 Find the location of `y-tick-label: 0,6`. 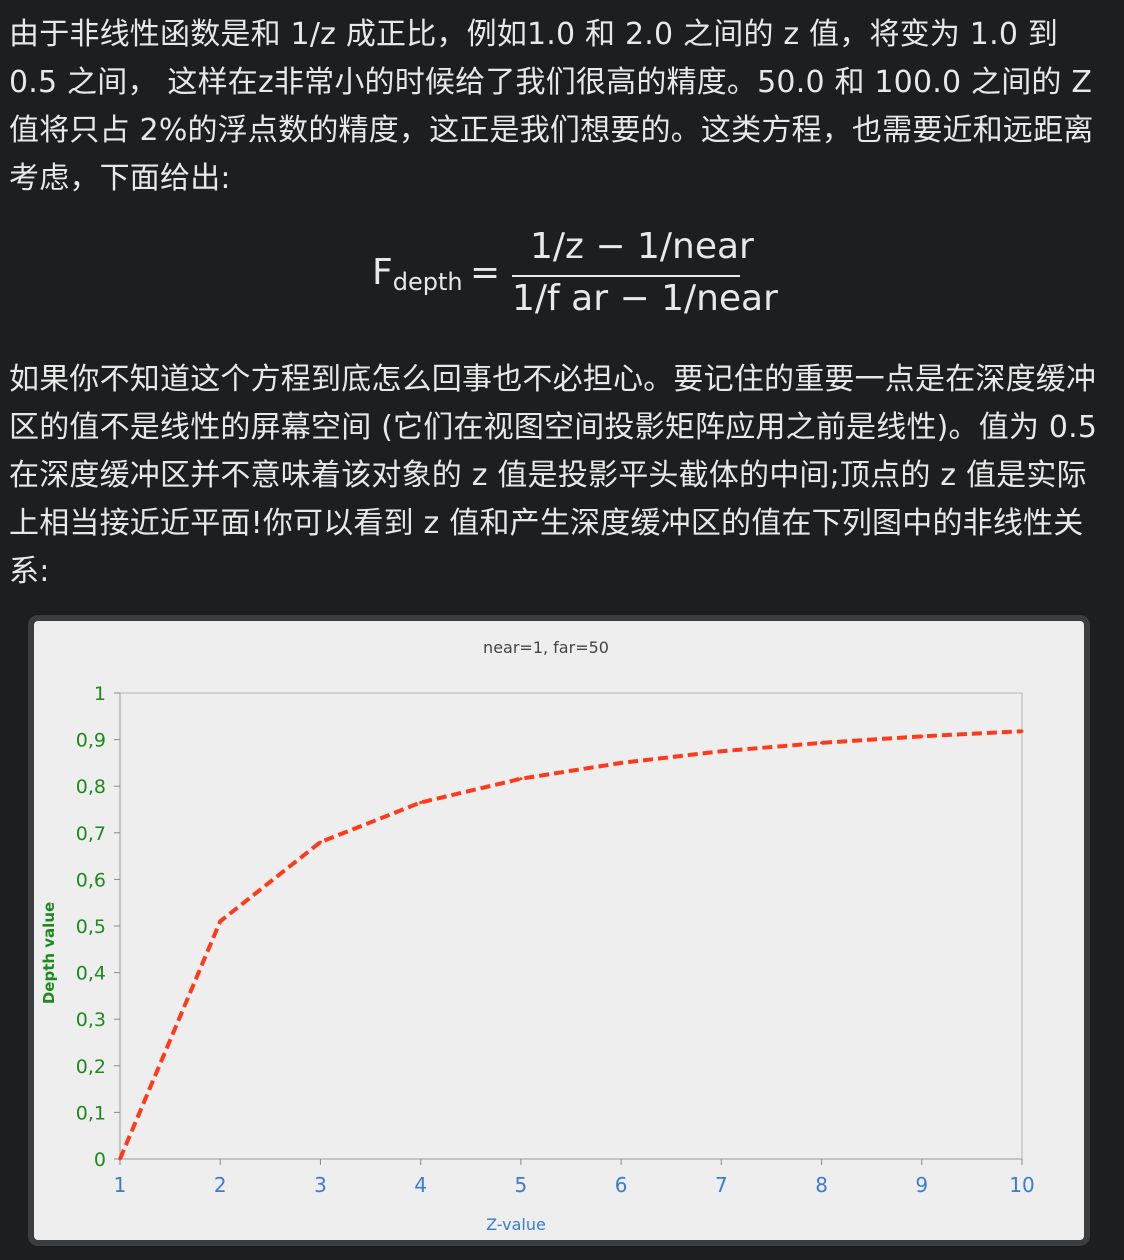

y-tick-label: 0,6 is located at coordinates (91, 880).